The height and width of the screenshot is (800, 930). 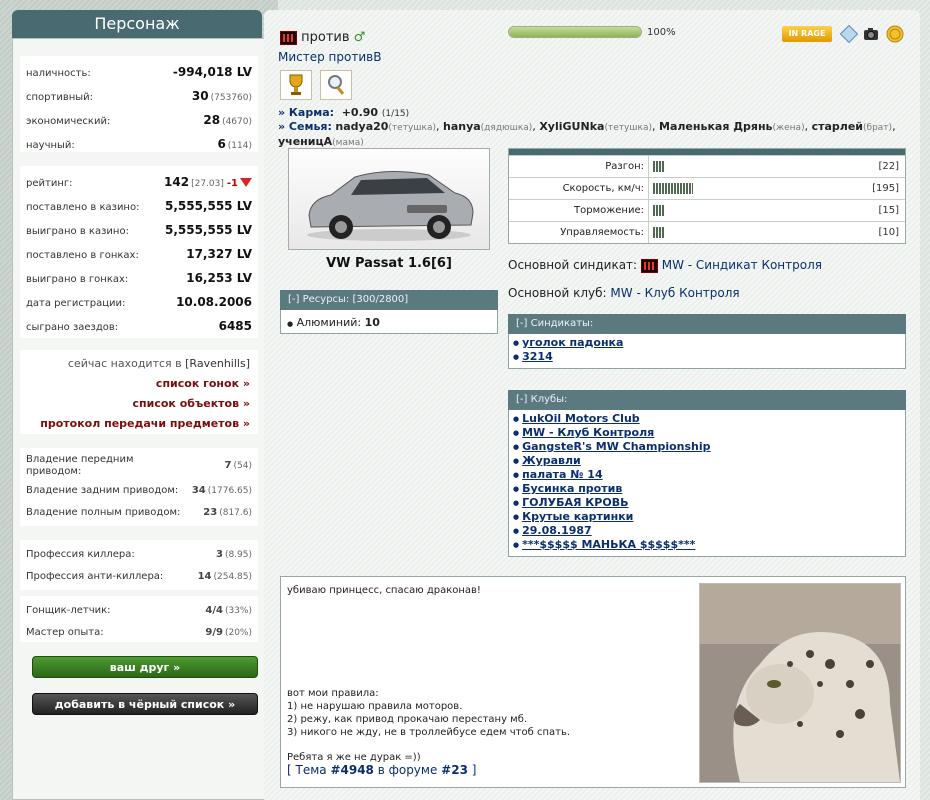 I want to click on achievement-row: Мастер опыта: 9/9 (20%), so click(x=139, y=632).